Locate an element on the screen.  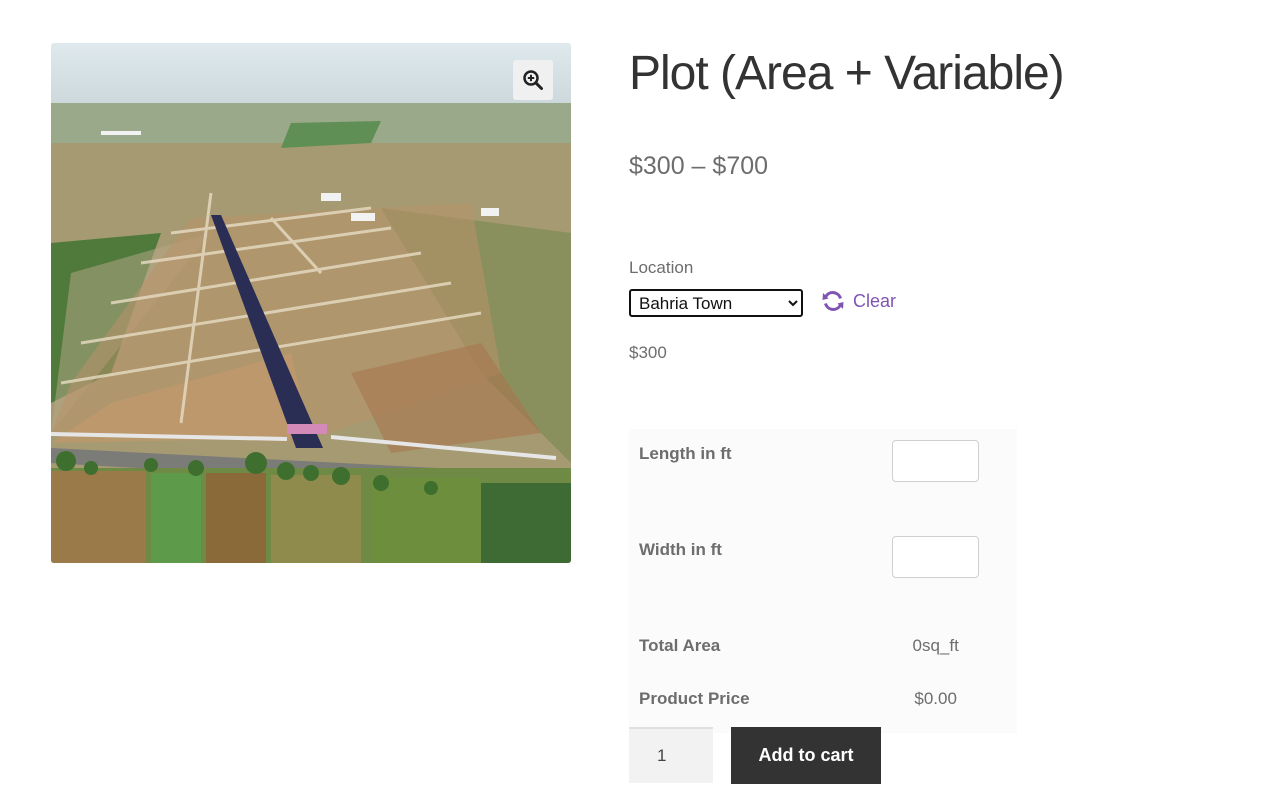
length-row: Length in ft is located at coordinates (823, 477).